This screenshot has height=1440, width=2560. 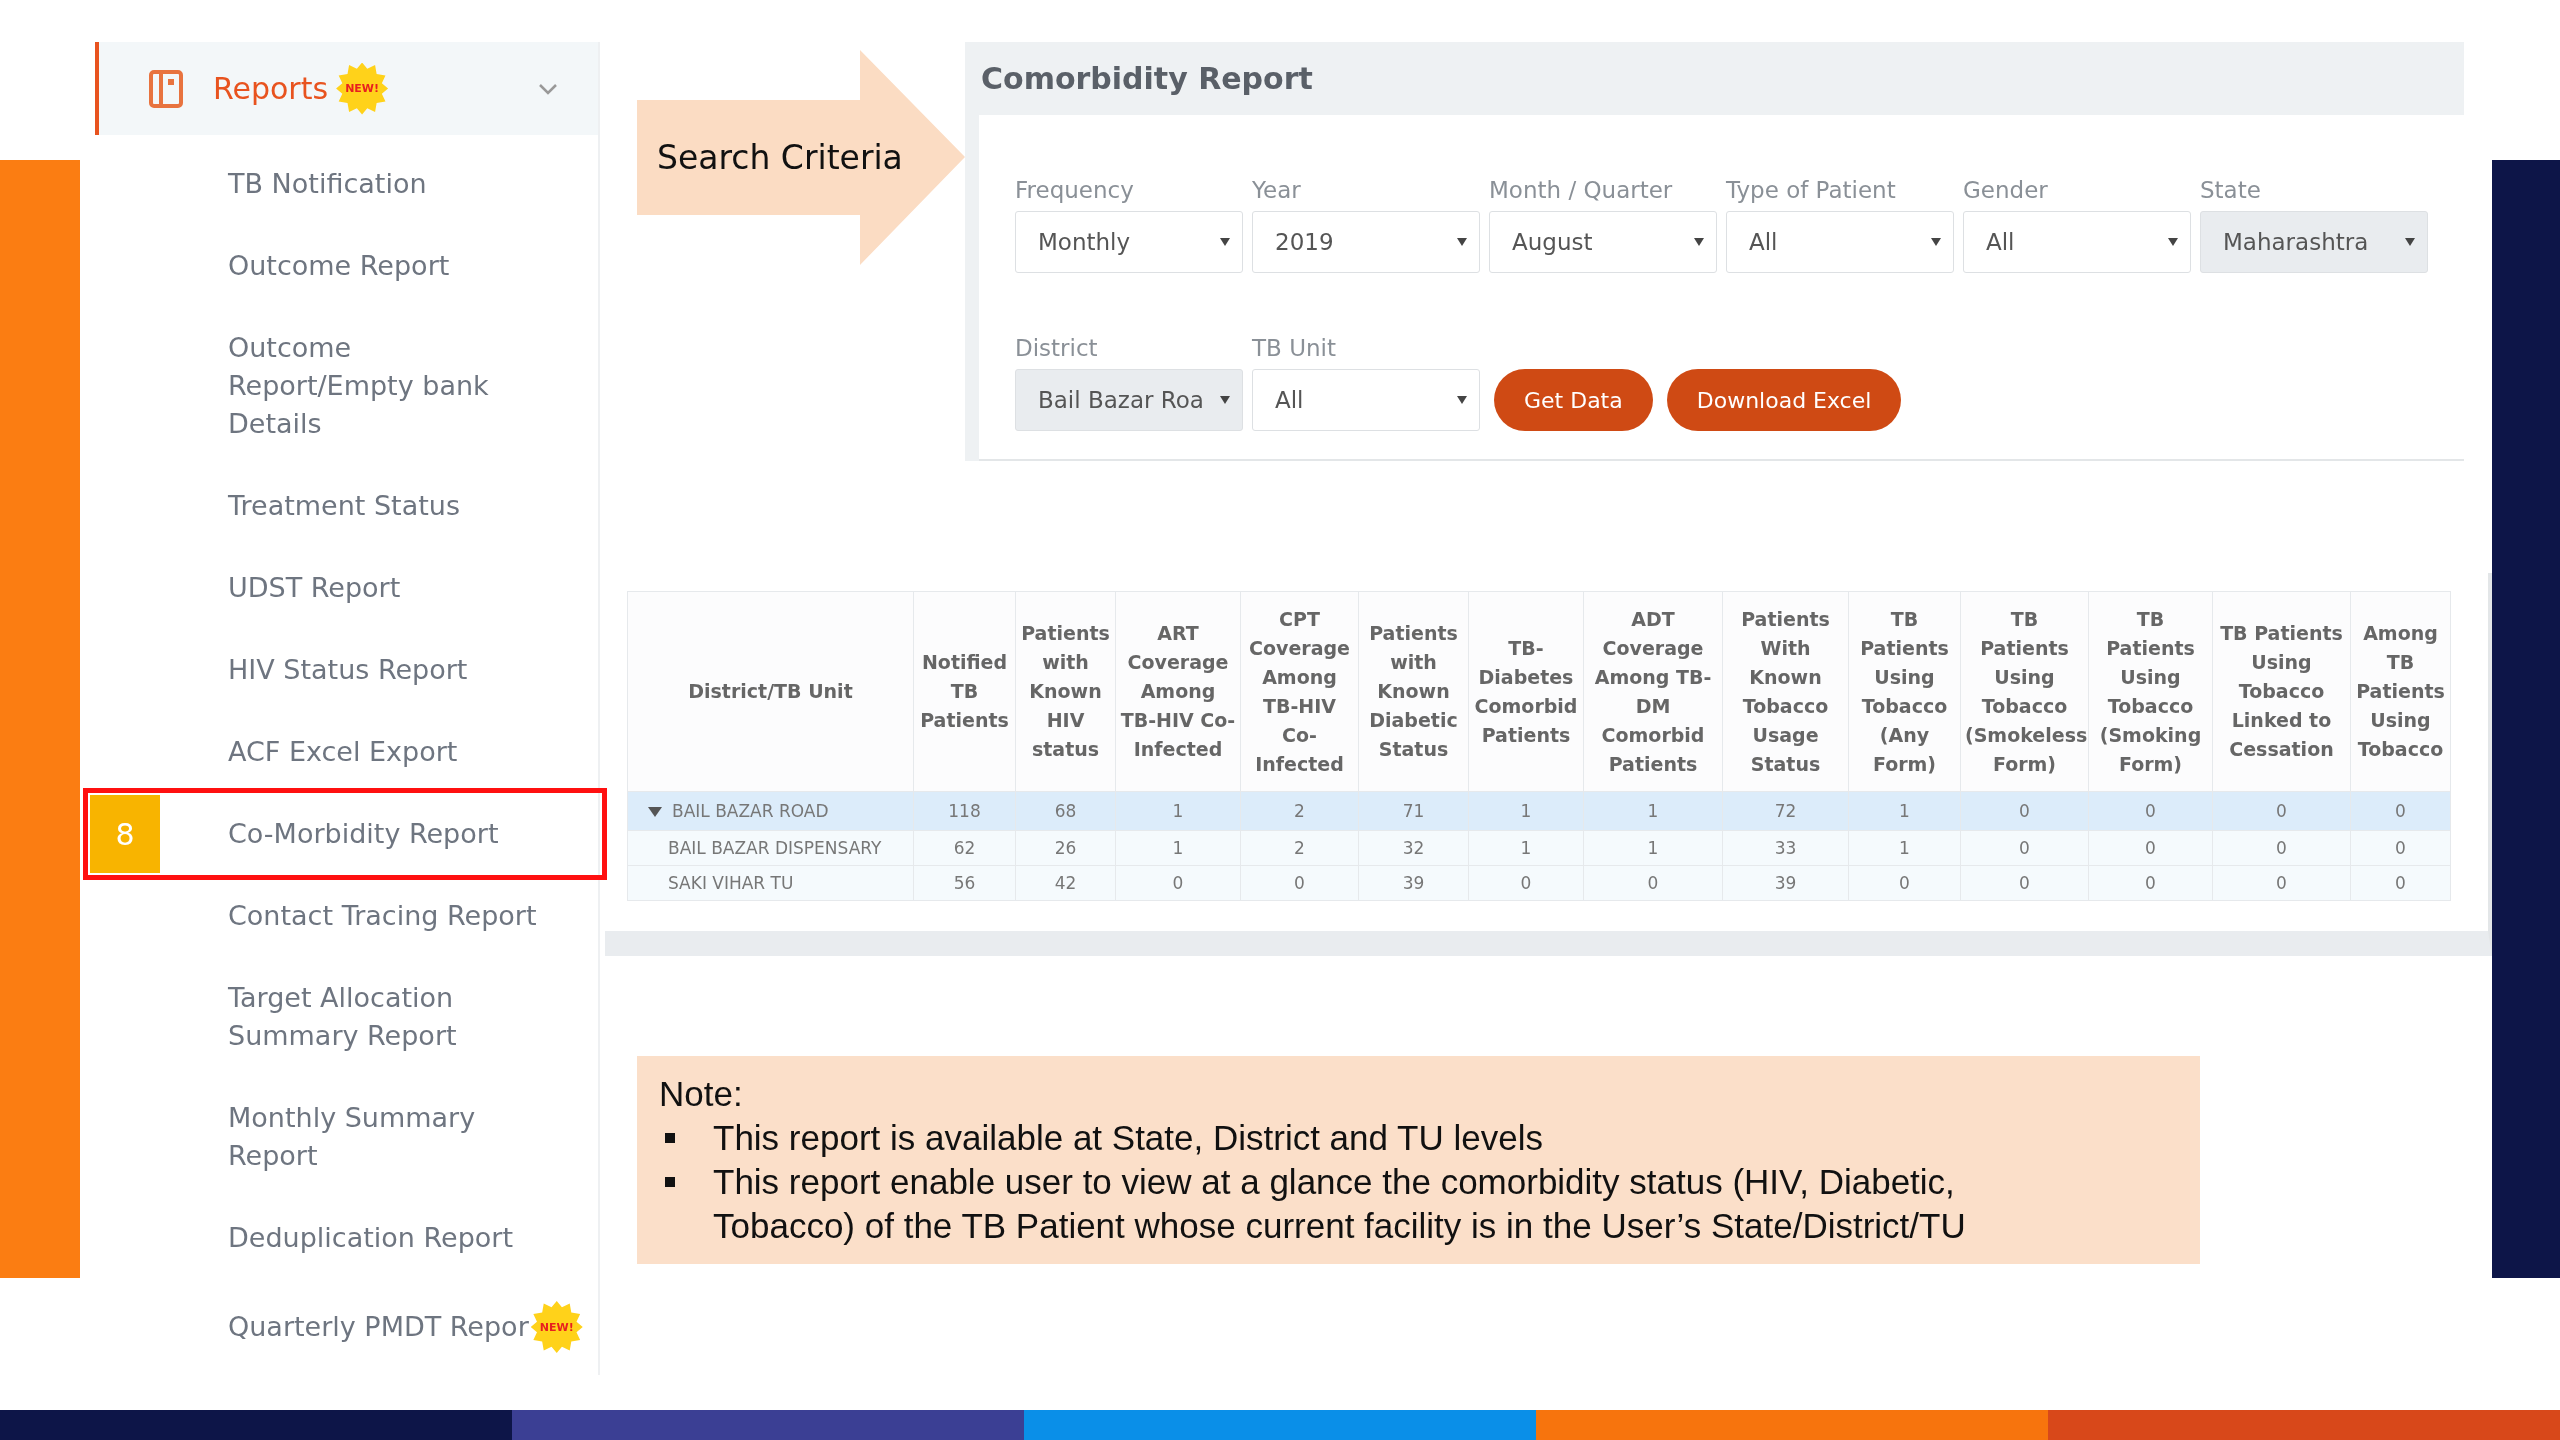 I want to click on note-text: This report is available at State, District and TU levels, so click(x=1128, y=1138).